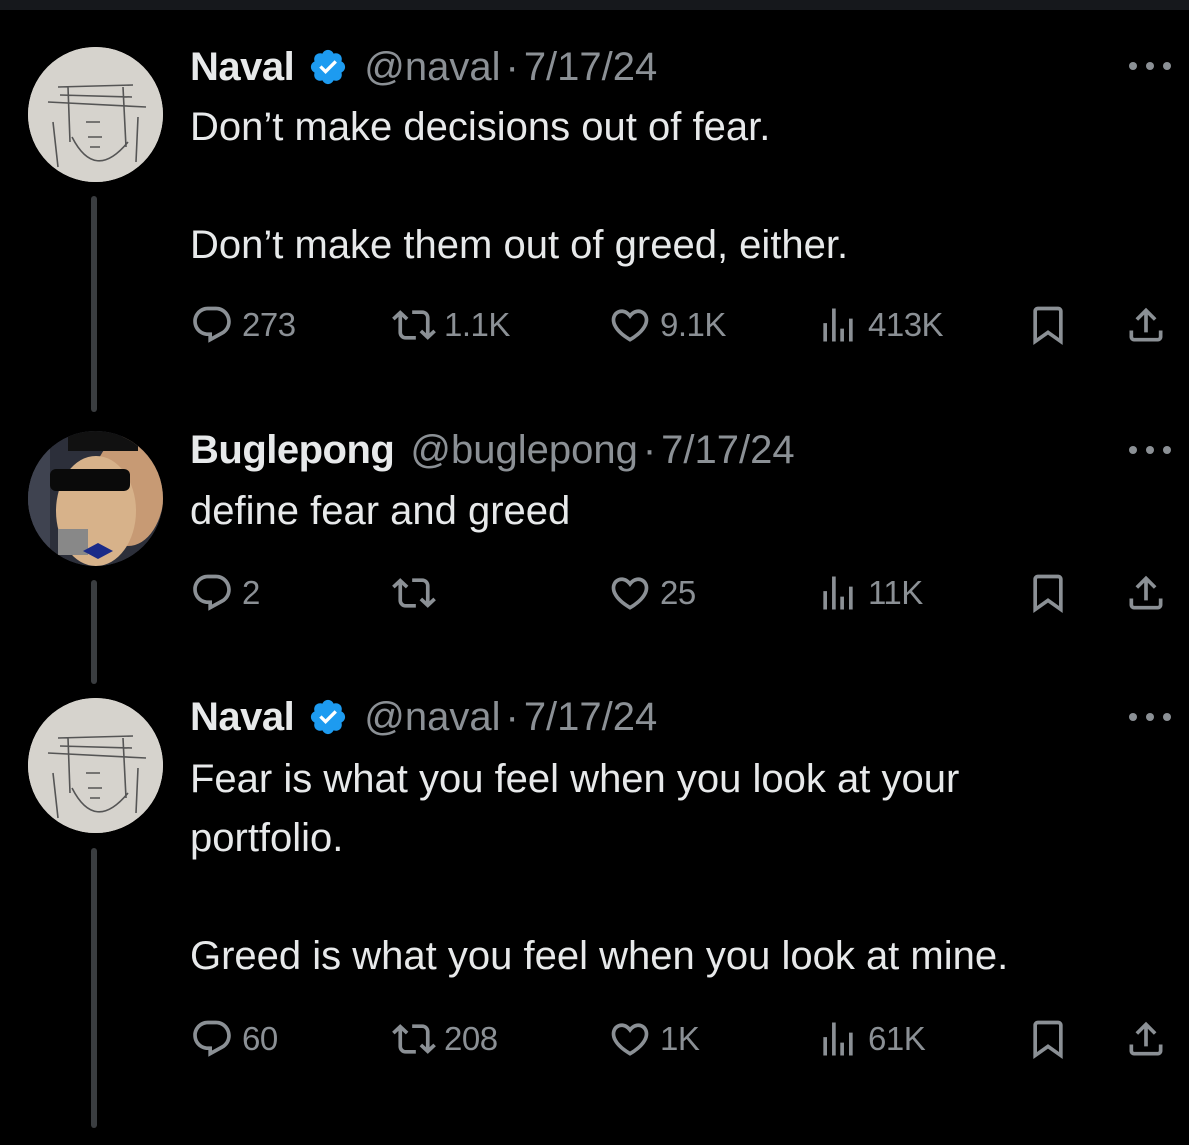 The width and height of the screenshot is (1189, 1145). I want to click on views-button: 61K, so click(871, 1039).